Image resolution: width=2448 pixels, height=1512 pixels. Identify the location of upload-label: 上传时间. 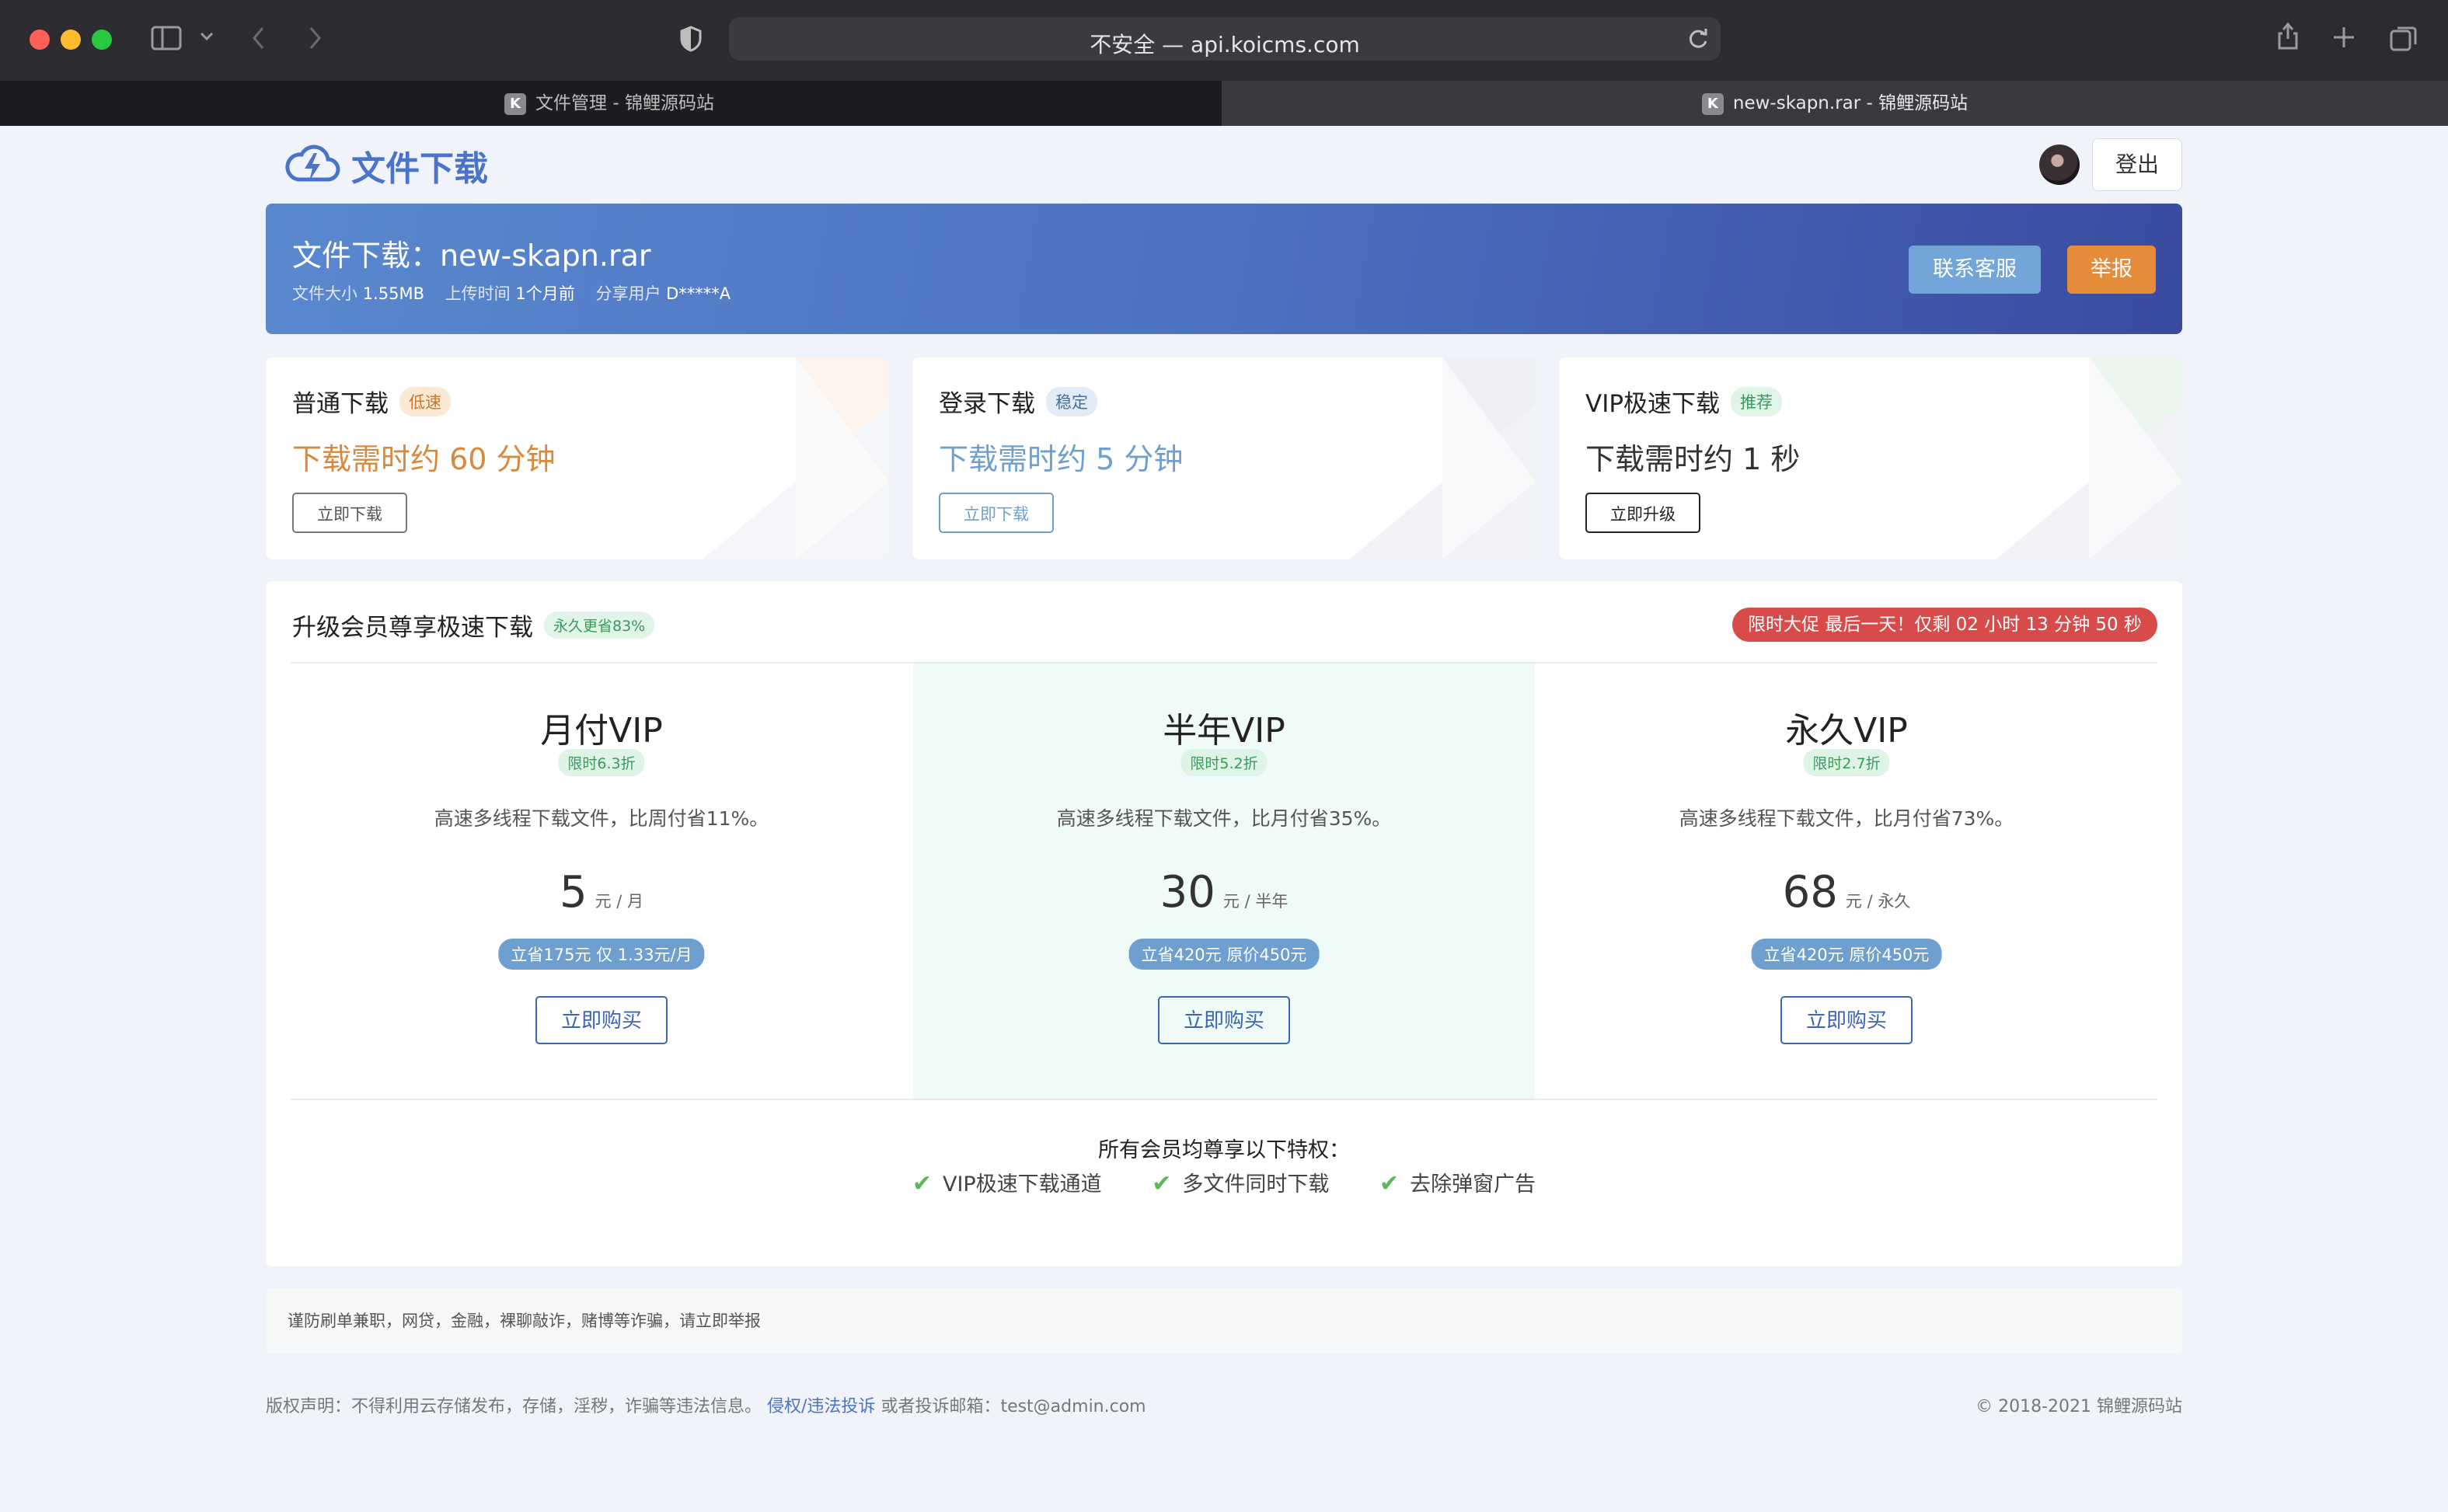
(478, 294).